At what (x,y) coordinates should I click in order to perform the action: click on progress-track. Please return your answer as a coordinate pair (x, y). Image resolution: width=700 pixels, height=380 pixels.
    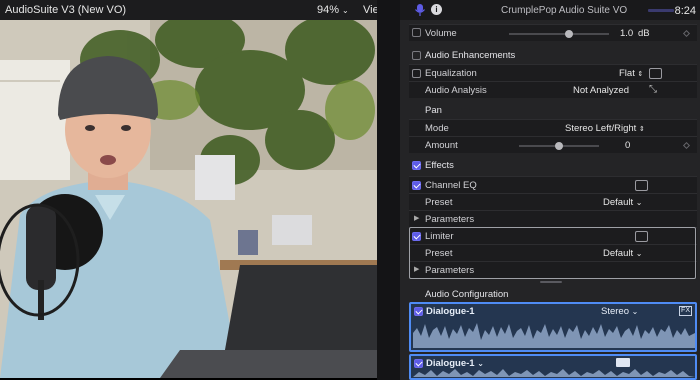
    Looking at the image, I should click on (661, 10).